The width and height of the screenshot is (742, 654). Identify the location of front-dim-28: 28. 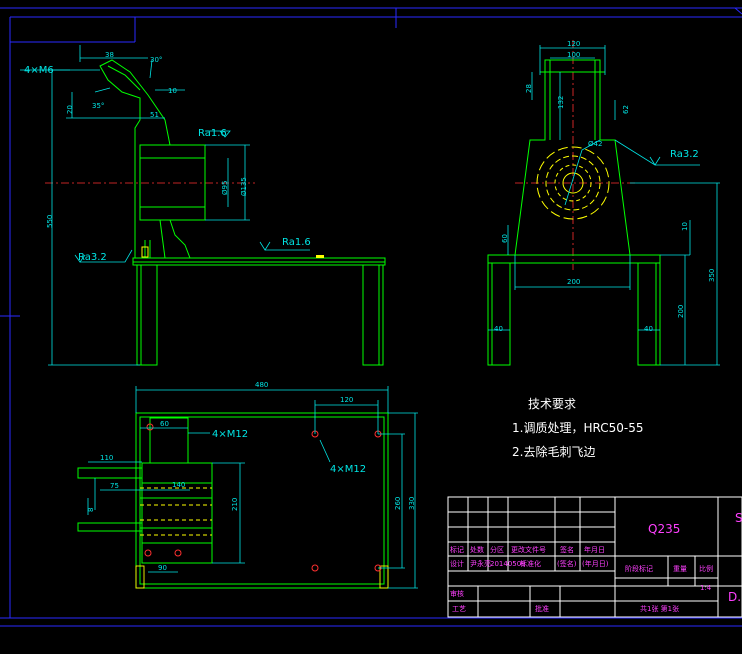
(529, 88).